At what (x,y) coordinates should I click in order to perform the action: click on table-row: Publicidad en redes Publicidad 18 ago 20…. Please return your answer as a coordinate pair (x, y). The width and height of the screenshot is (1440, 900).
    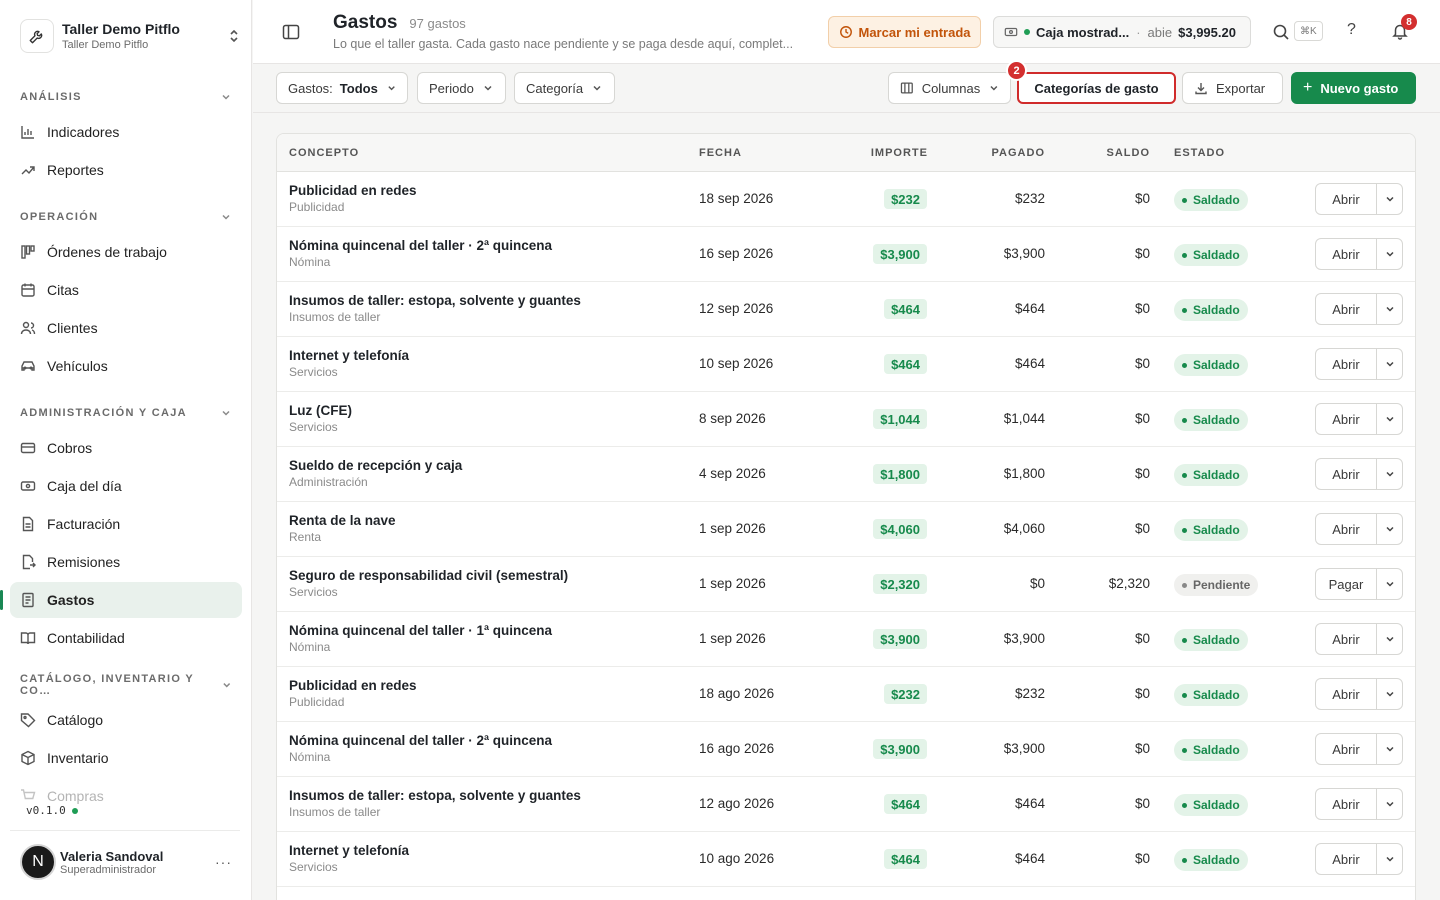
    Looking at the image, I should click on (846, 694).